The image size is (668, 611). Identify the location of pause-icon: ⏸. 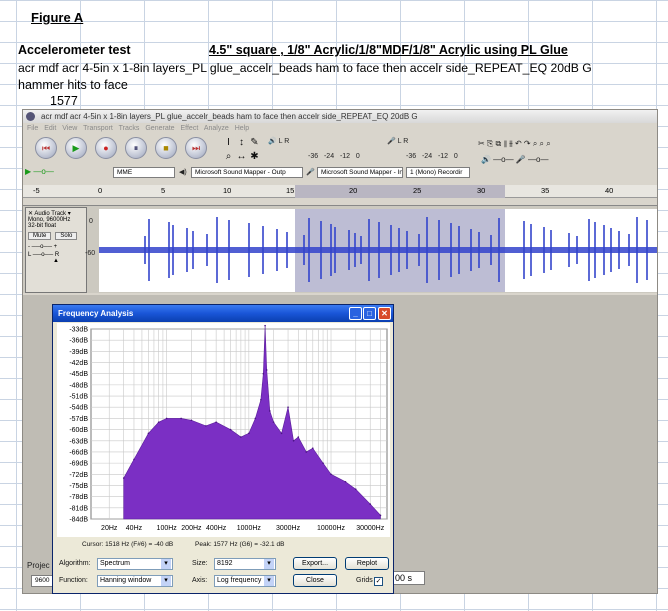
(136, 147).